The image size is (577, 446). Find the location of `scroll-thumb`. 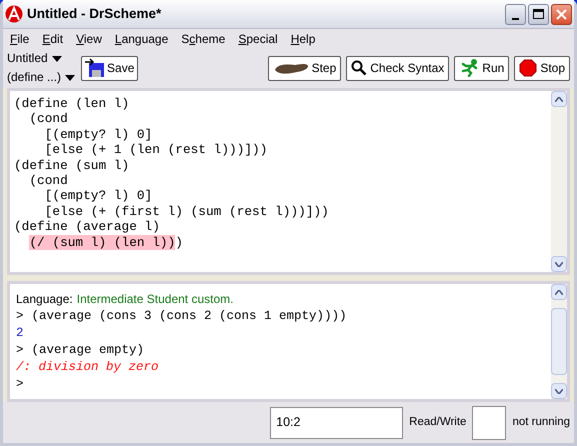

scroll-thumb is located at coordinates (559, 341).